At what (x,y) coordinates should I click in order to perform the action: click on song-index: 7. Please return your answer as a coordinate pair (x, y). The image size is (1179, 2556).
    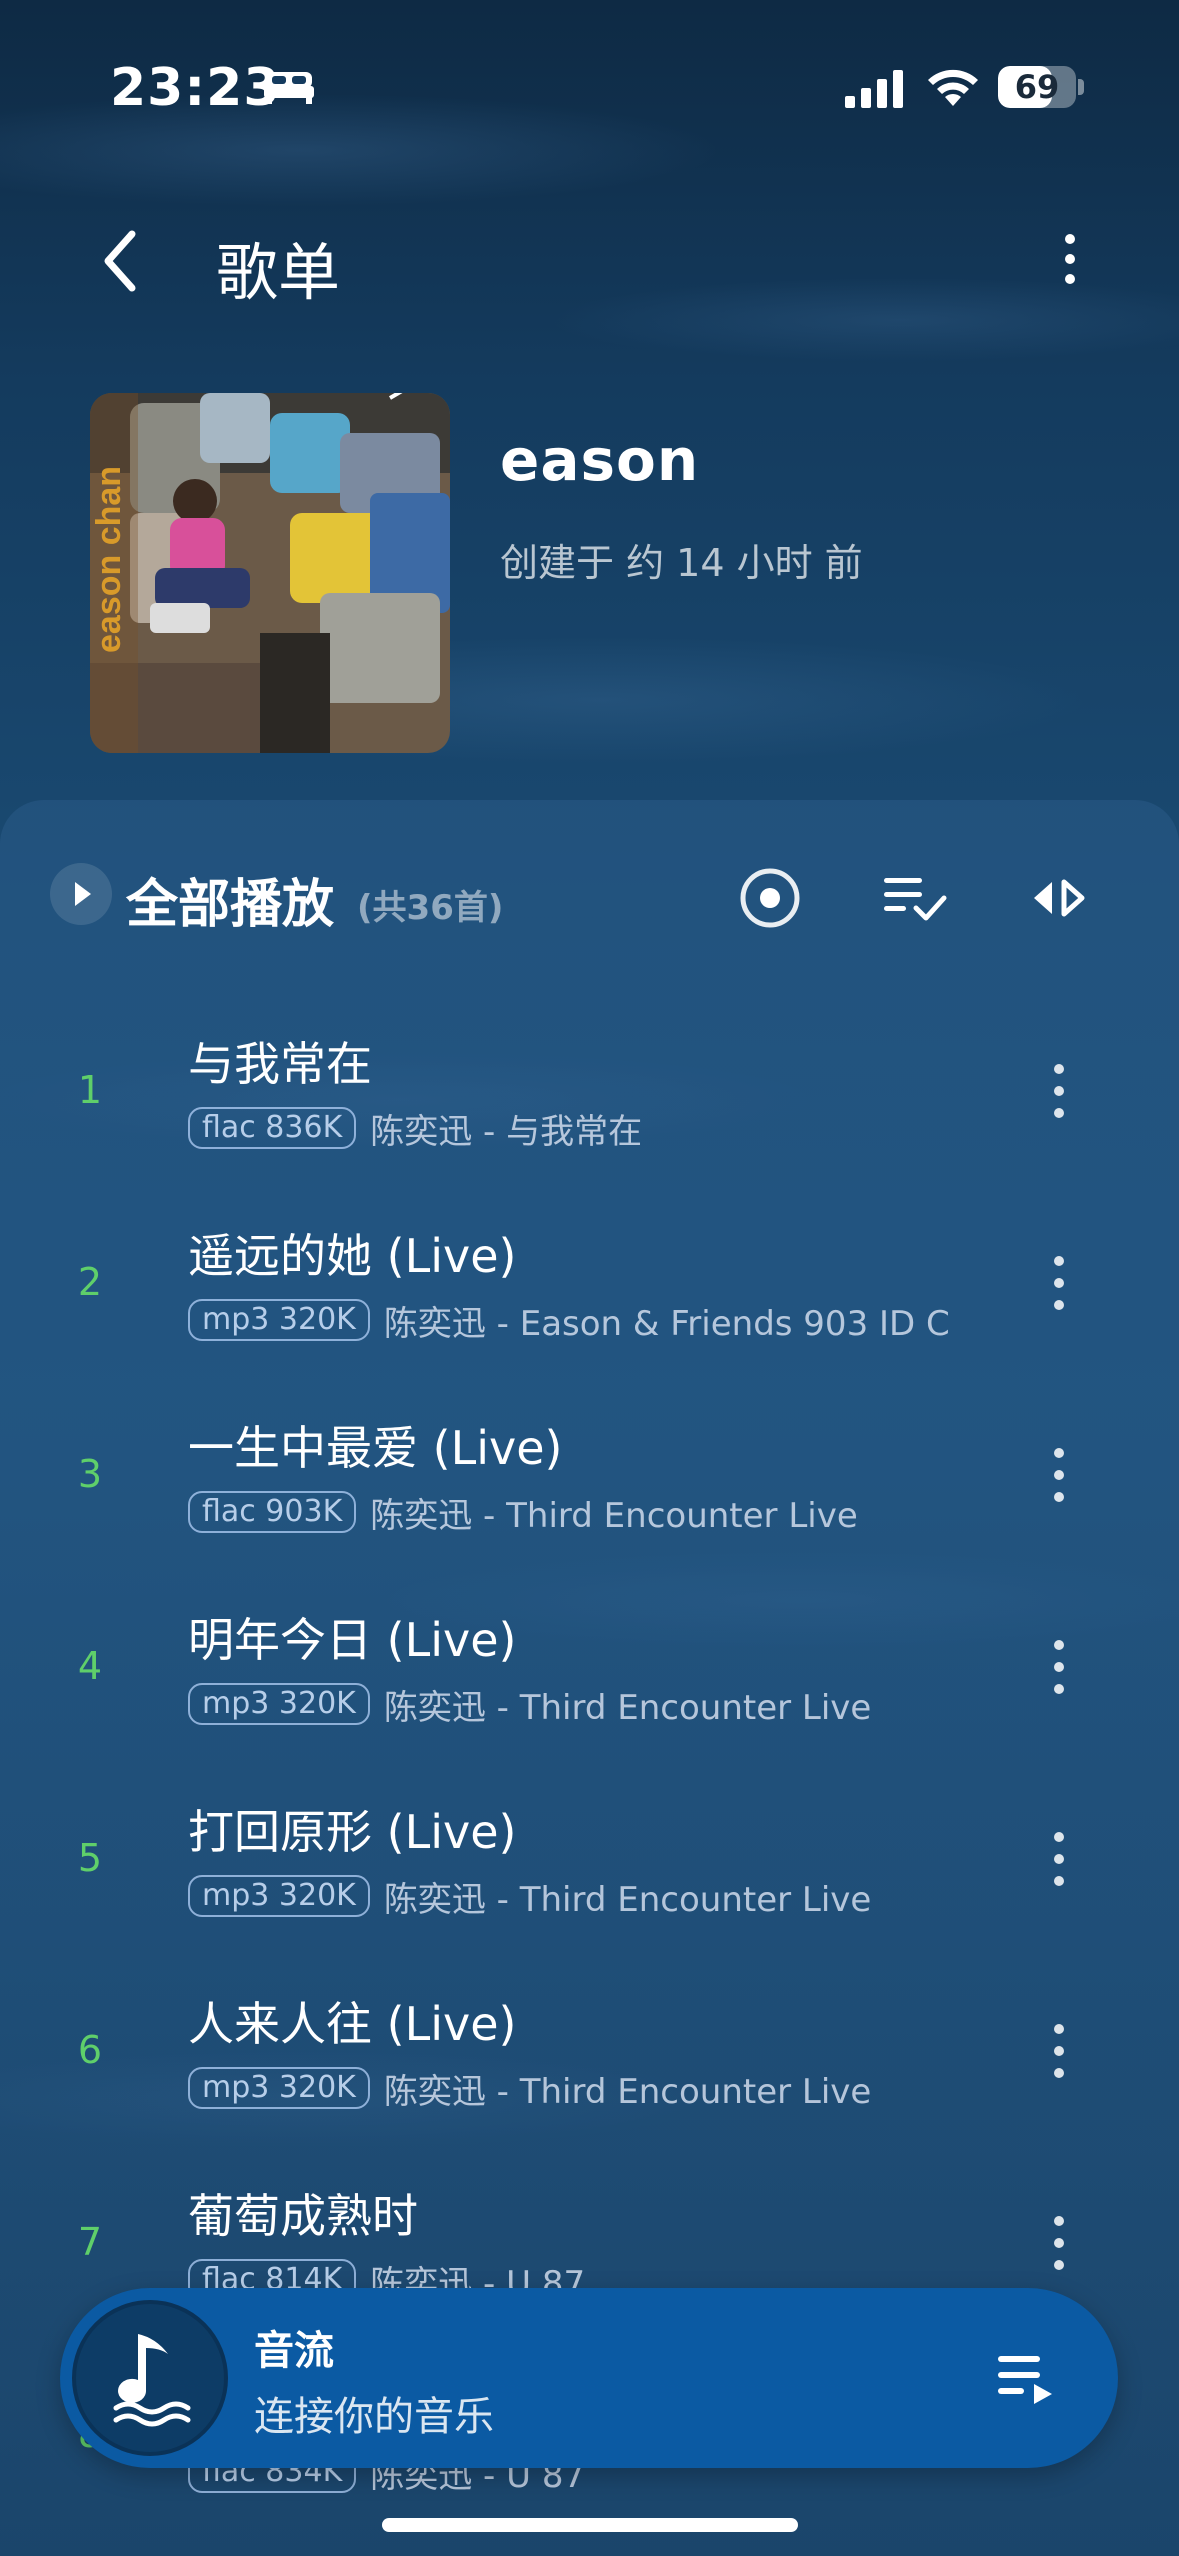
    Looking at the image, I should click on (90, 2242).